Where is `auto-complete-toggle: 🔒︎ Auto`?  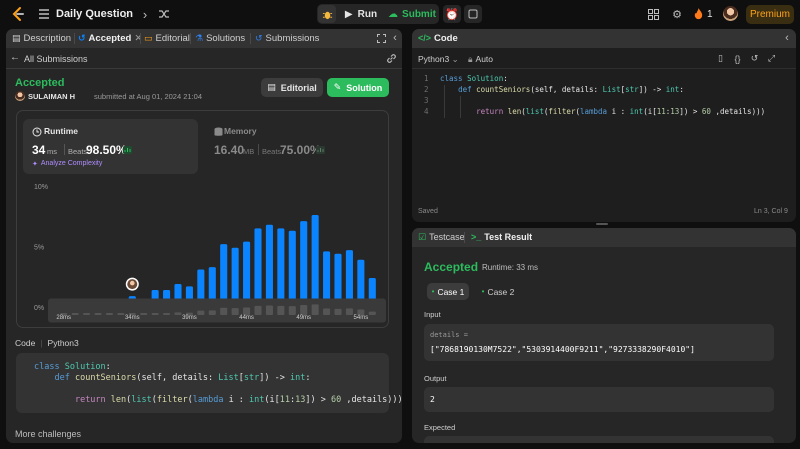
auto-complete-toggle: 🔒︎ Auto is located at coordinates (480, 59).